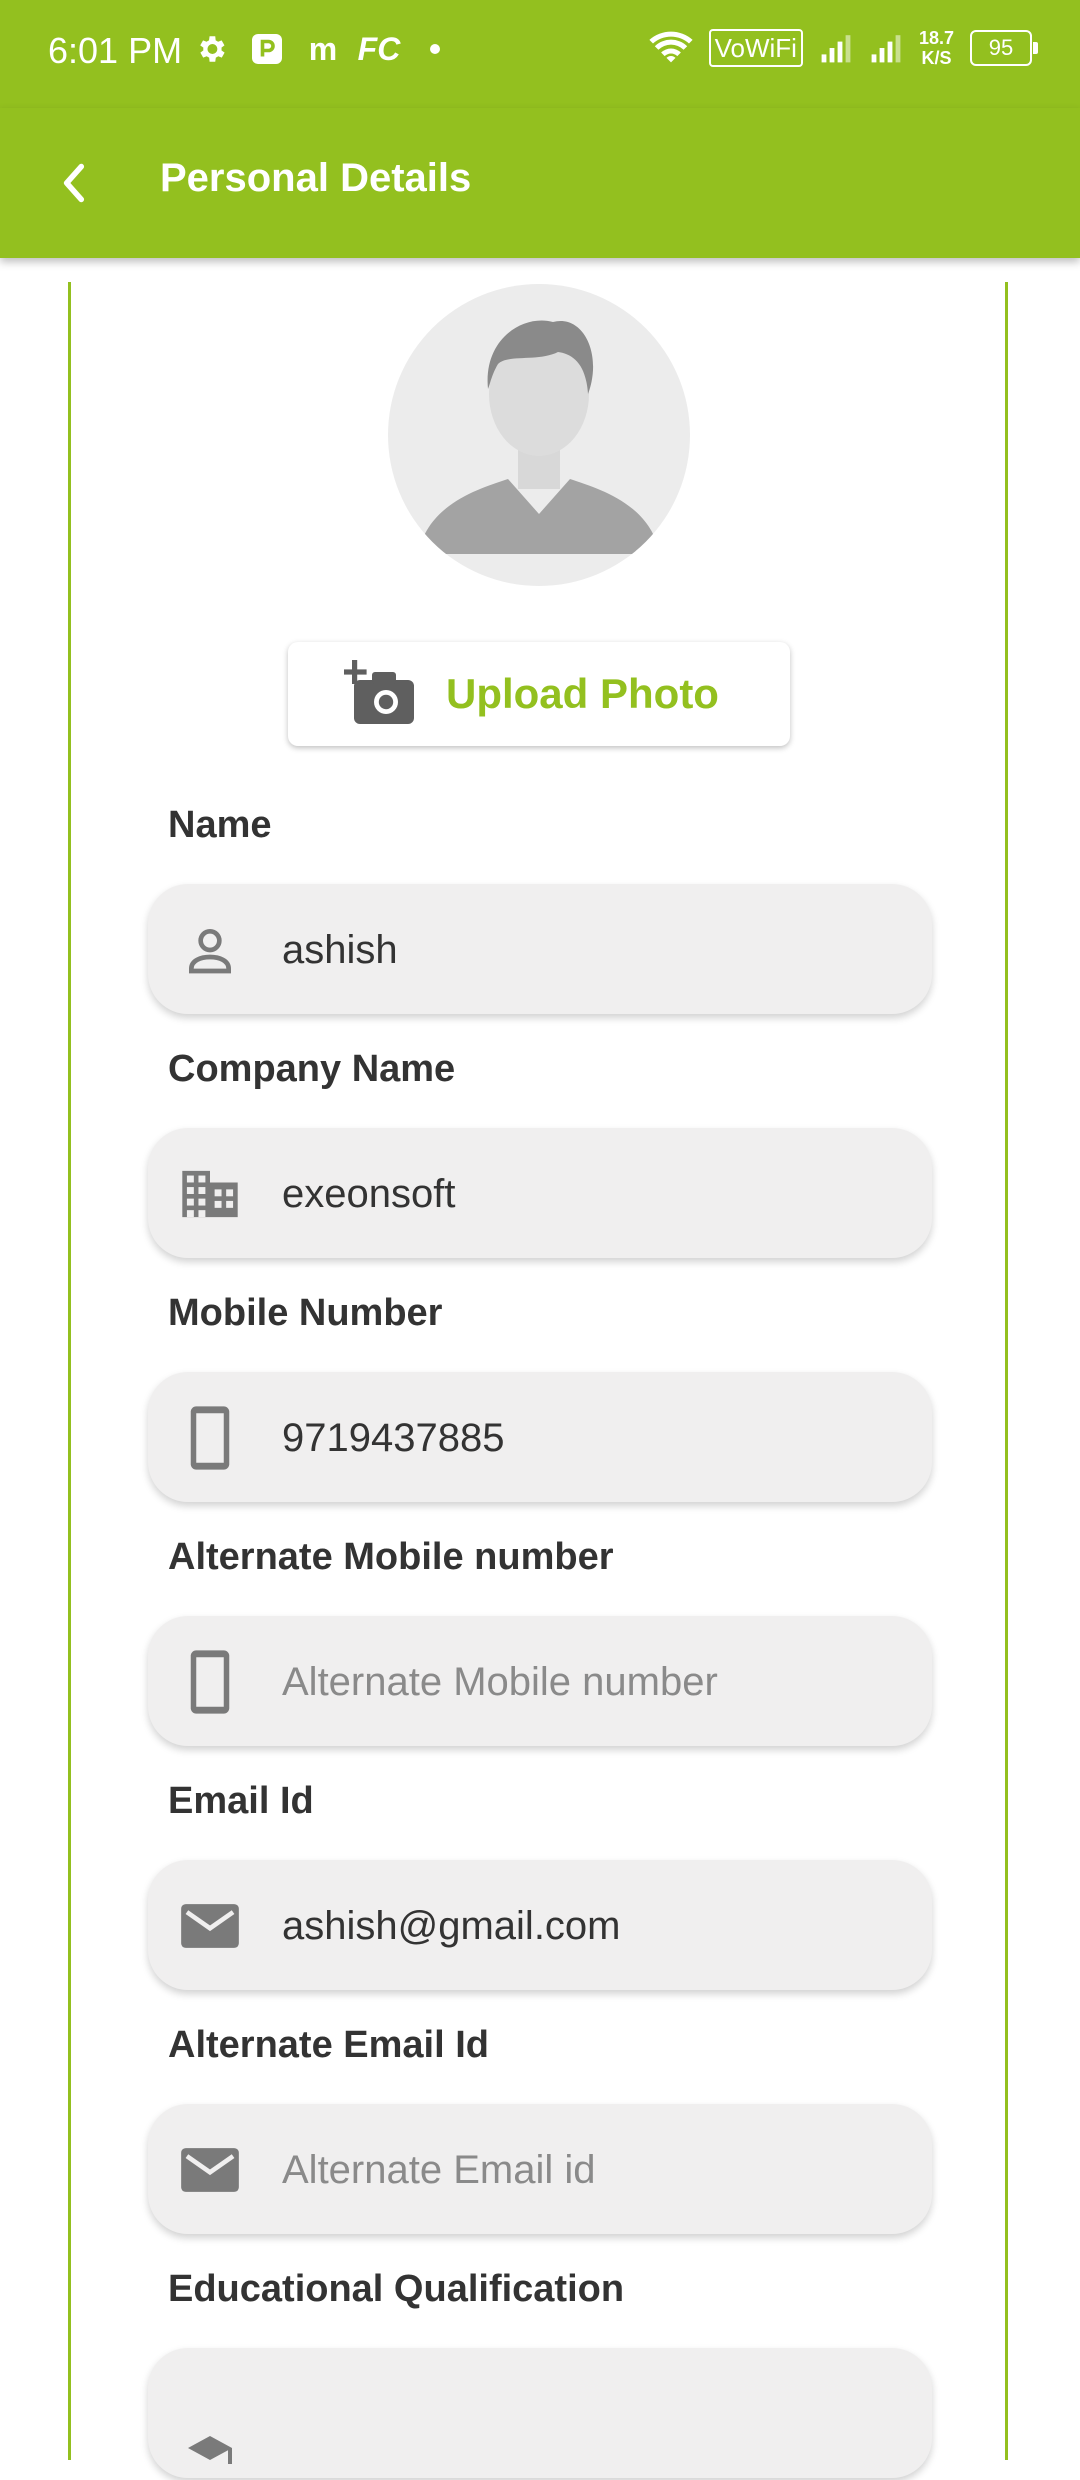 This screenshot has width=1080, height=2480. What do you see at coordinates (379, 48) in the screenshot?
I see `fc-app-icon: FC` at bounding box center [379, 48].